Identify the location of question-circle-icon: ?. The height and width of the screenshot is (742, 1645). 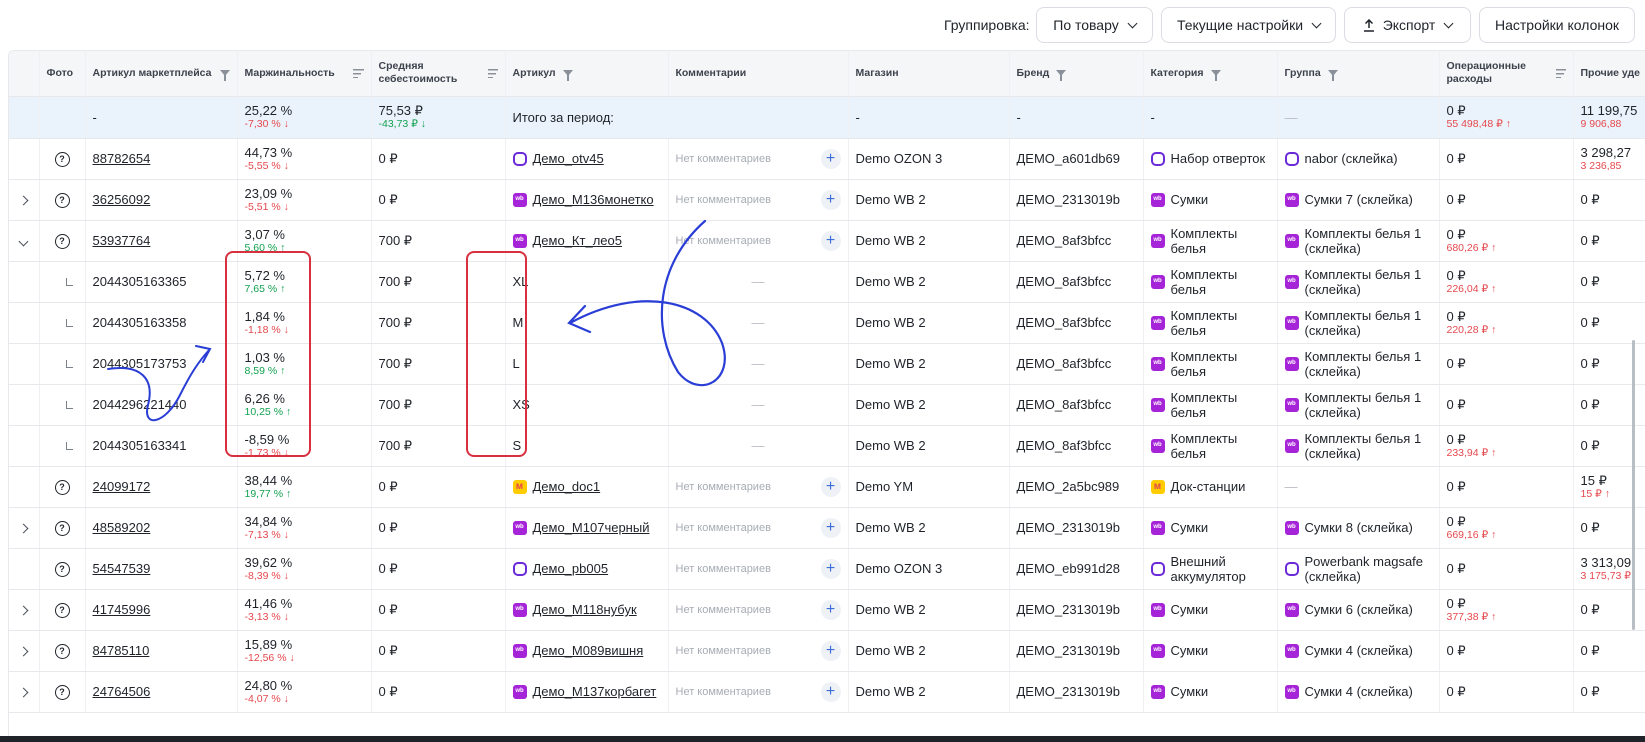
(62, 159).